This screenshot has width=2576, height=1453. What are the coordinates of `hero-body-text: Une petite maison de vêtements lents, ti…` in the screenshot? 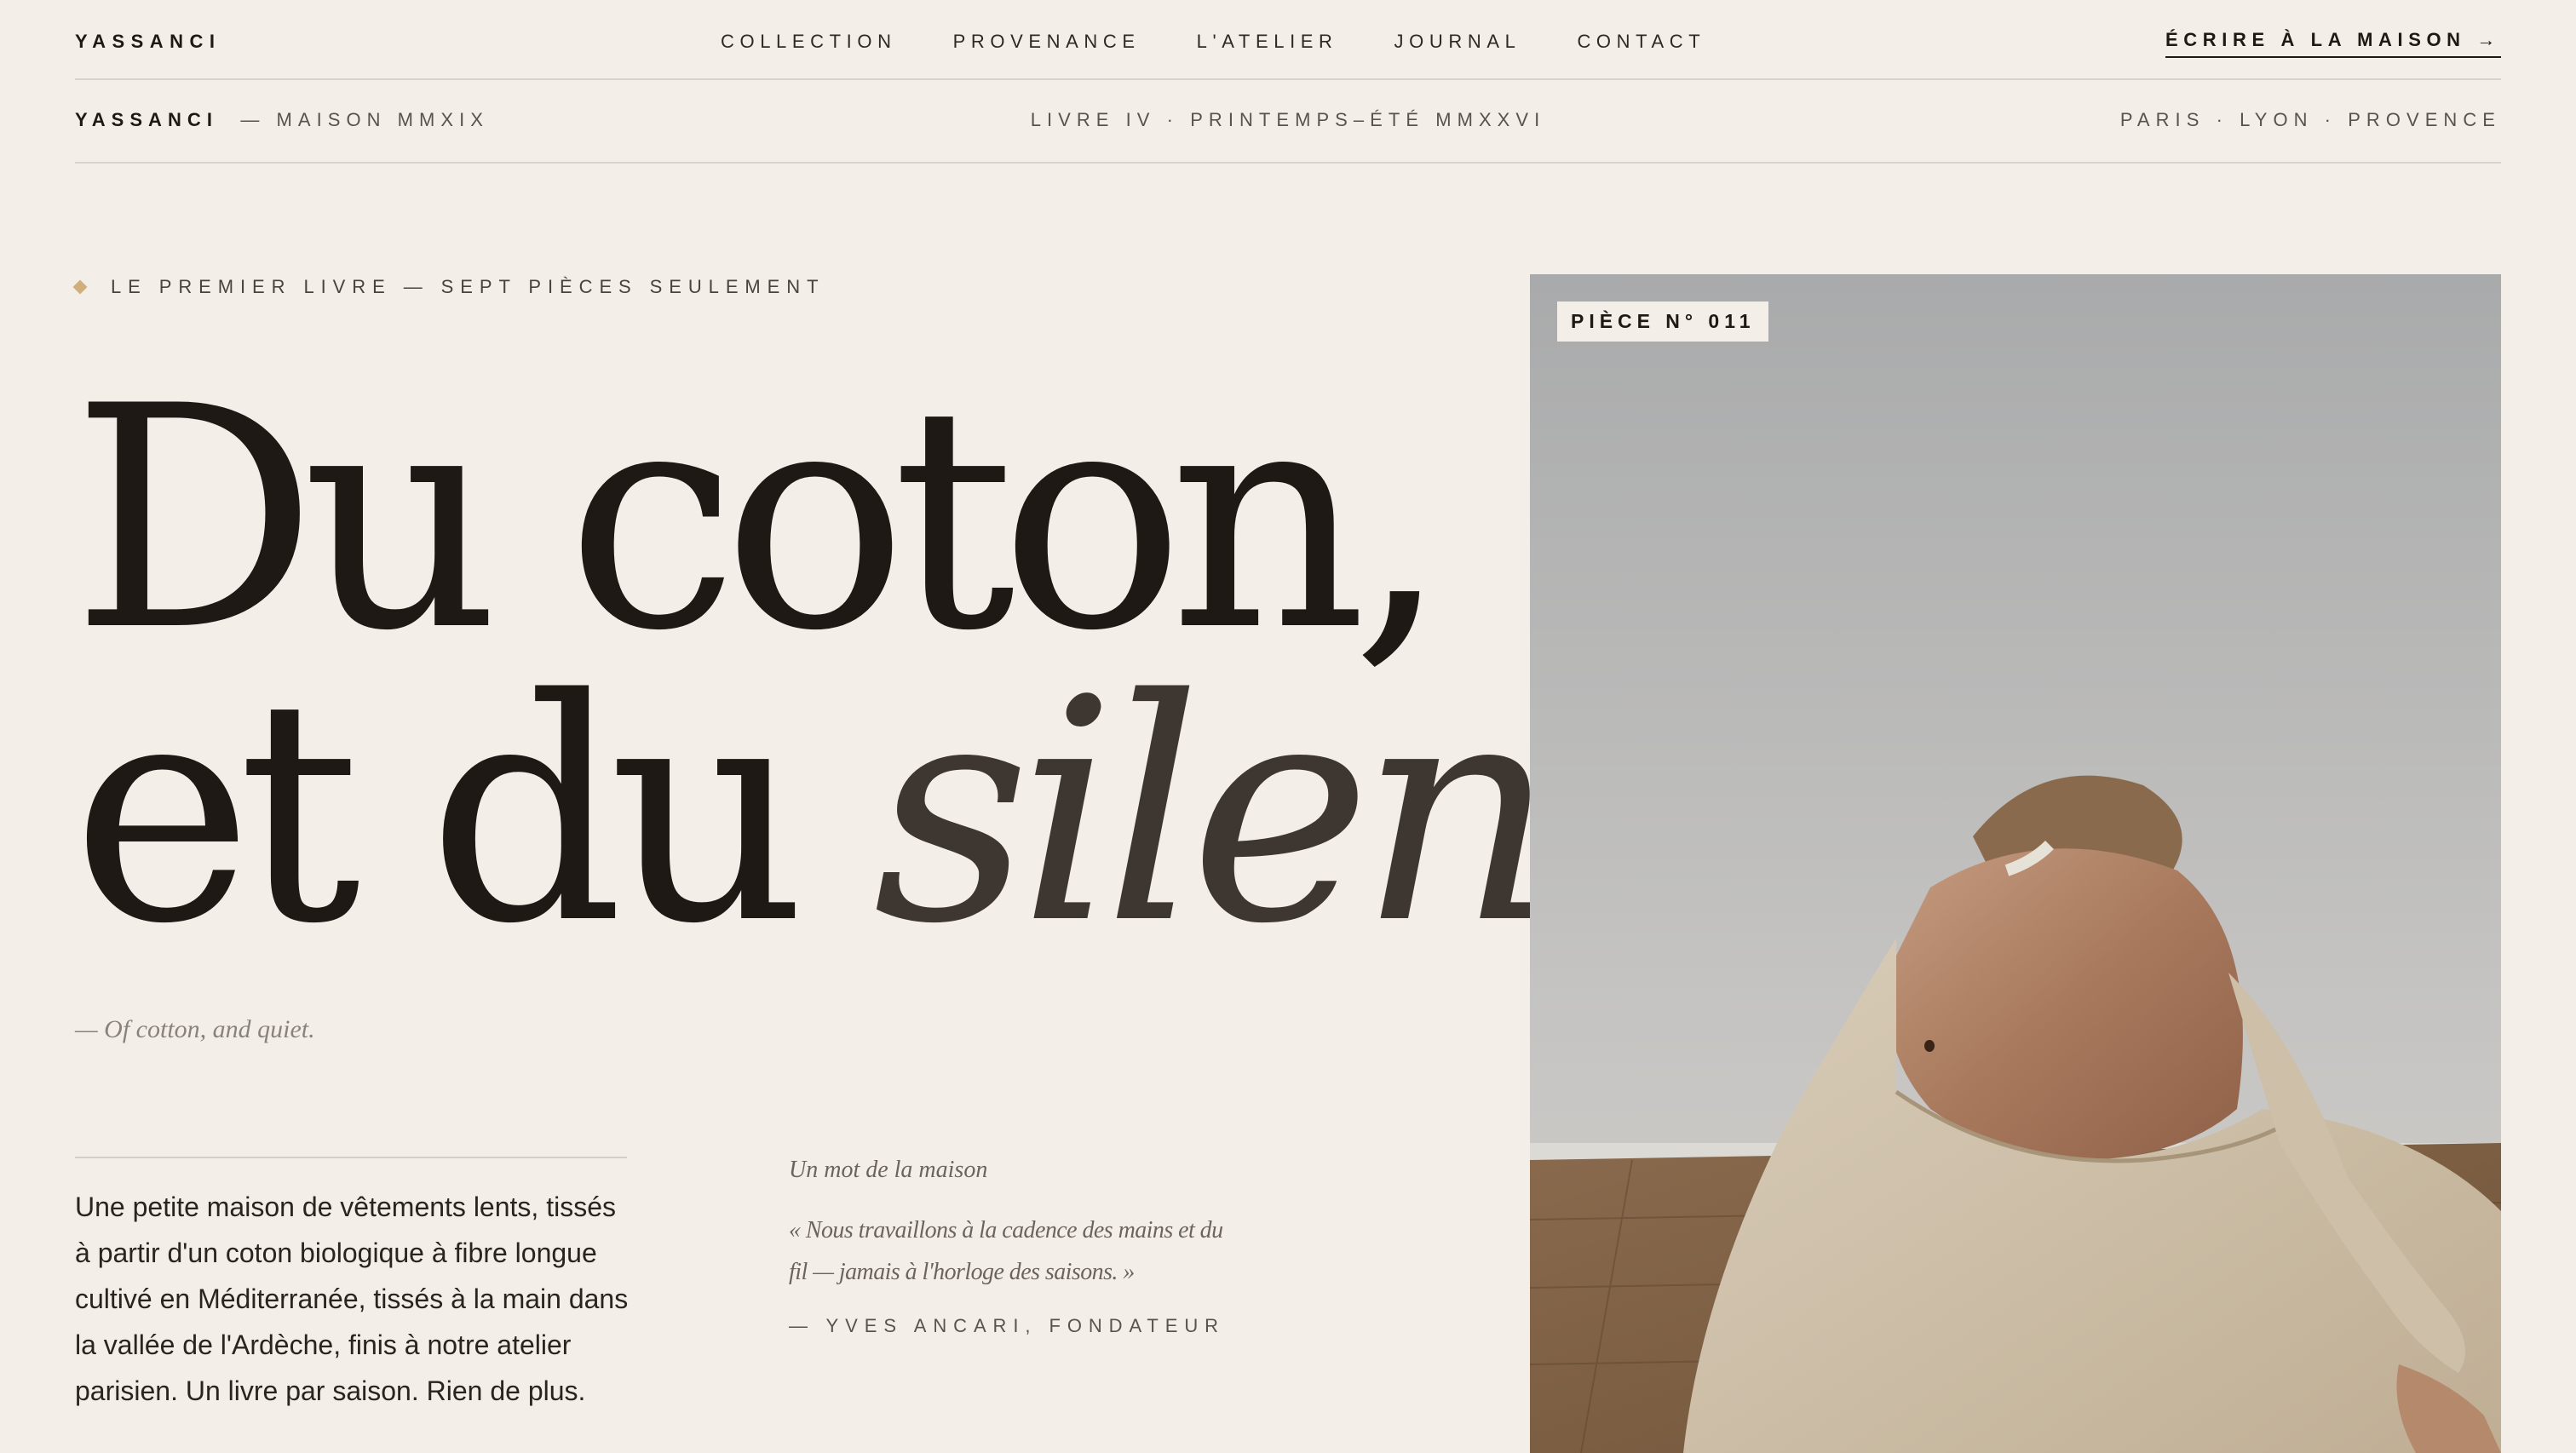 It's located at (352, 1299).